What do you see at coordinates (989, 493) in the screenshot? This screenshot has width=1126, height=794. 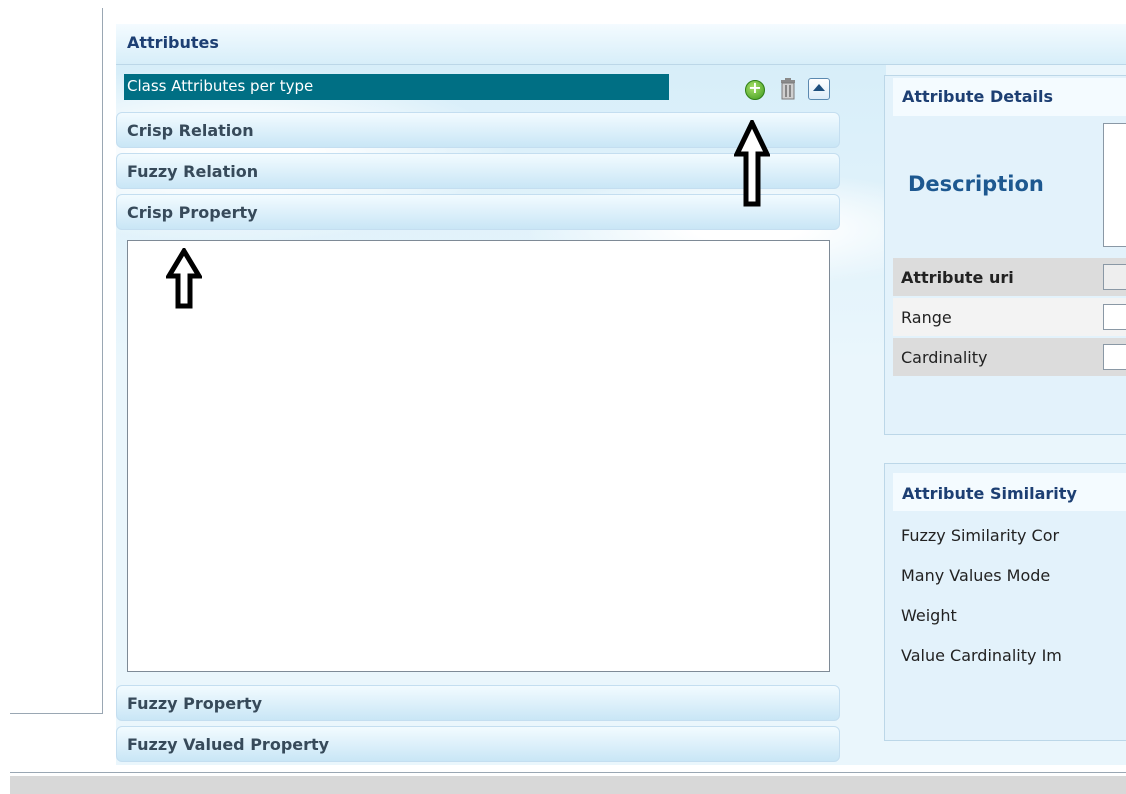 I see `attribute-similarity-title: Attribute Similarity` at bounding box center [989, 493].